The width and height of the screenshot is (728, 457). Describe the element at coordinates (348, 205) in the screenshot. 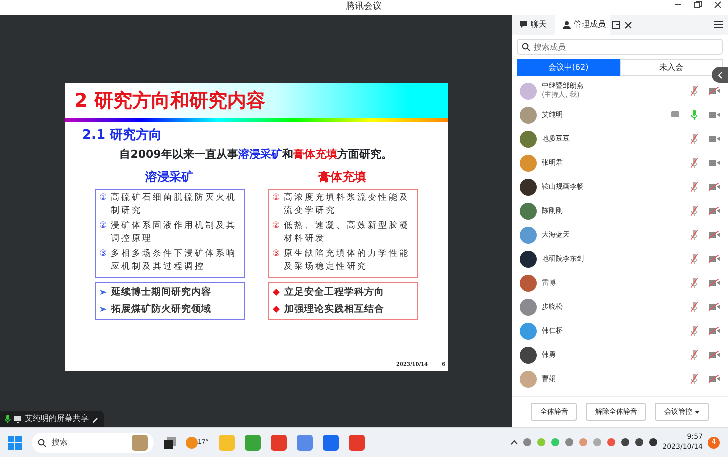

I see `item-text: 高浓度充填料浆流变性能及流变学研究` at that location.